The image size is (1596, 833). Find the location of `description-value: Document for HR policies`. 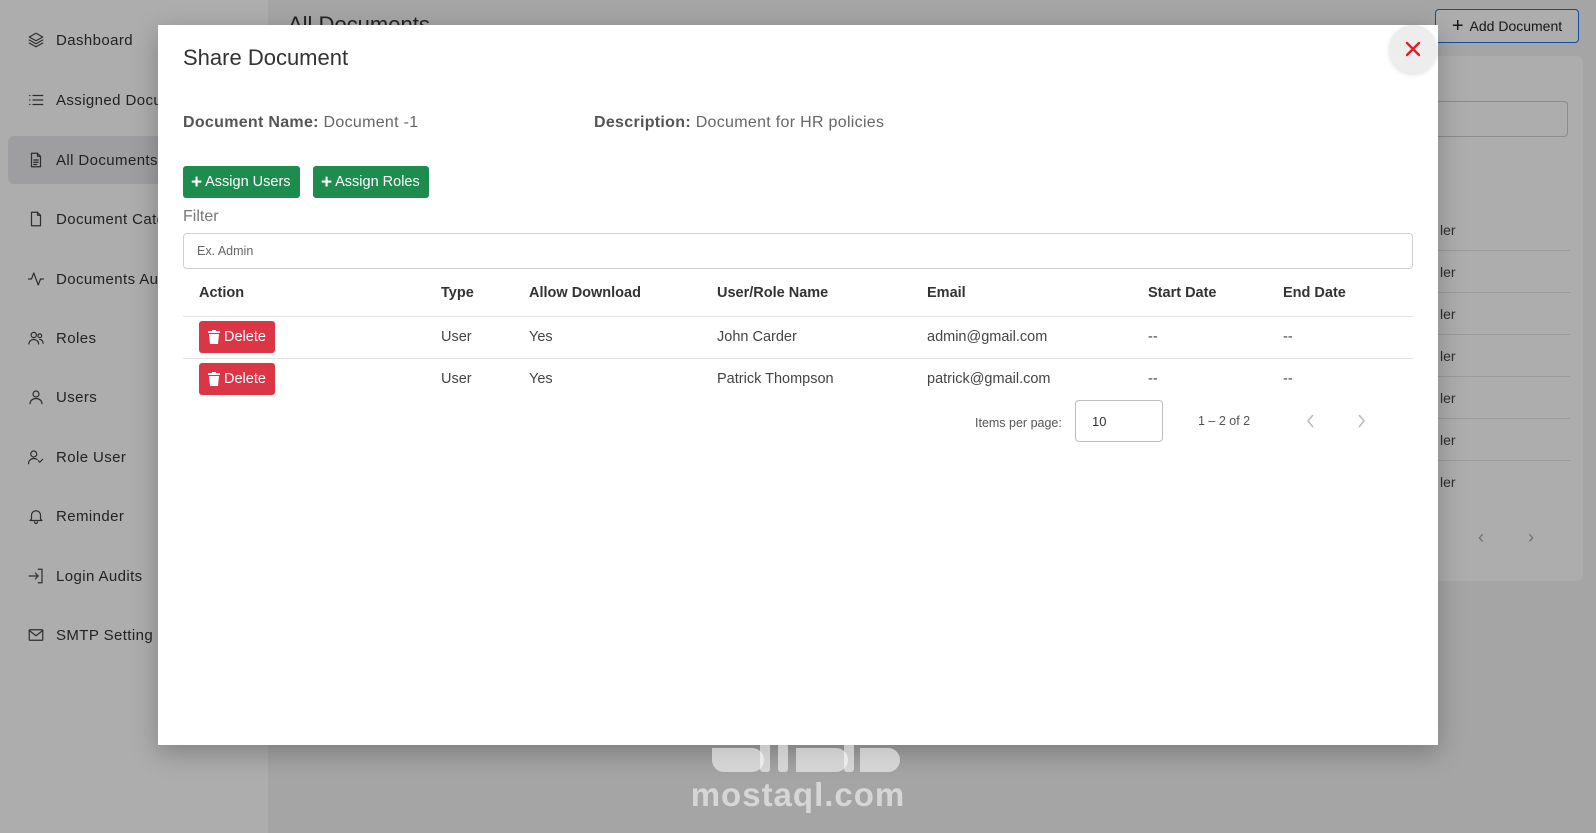

description-value: Document for HR policies is located at coordinates (790, 122).